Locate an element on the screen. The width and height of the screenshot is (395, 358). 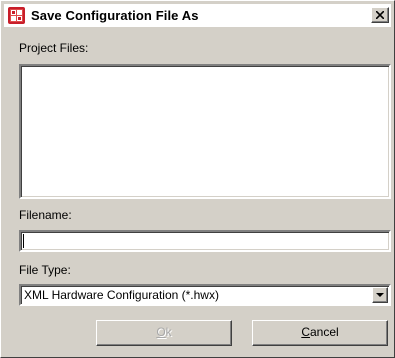
title-bar: Save Configuration File As is located at coordinates (197, 15).